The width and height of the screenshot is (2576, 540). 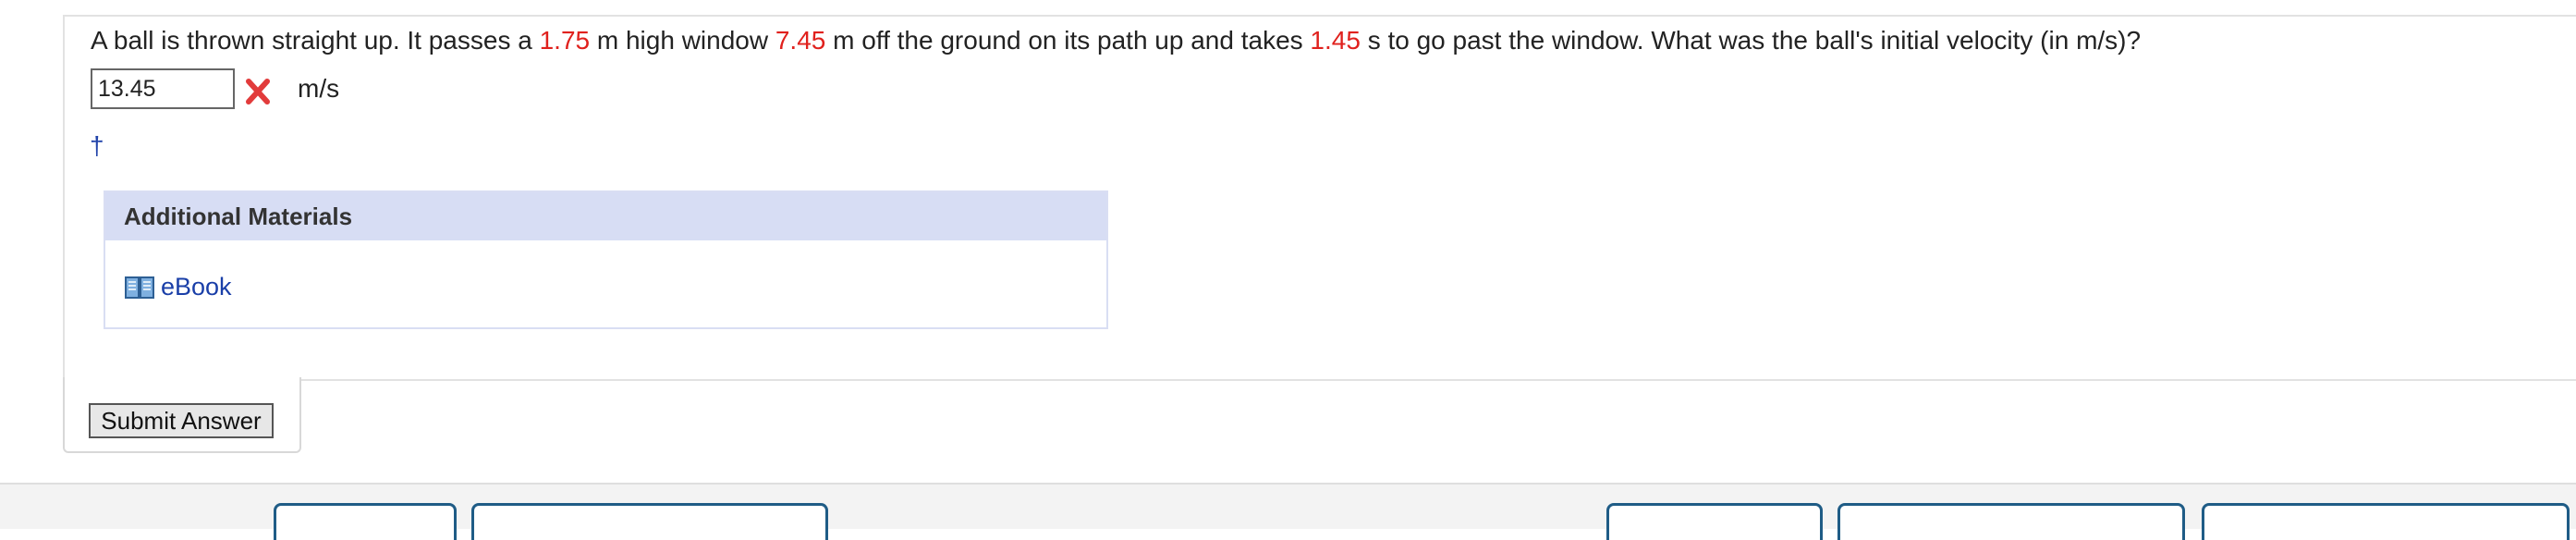 What do you see at coordinates (97, 146) in the screenshot?
I see `dagger-link: †` at bounding box center [97, 146].